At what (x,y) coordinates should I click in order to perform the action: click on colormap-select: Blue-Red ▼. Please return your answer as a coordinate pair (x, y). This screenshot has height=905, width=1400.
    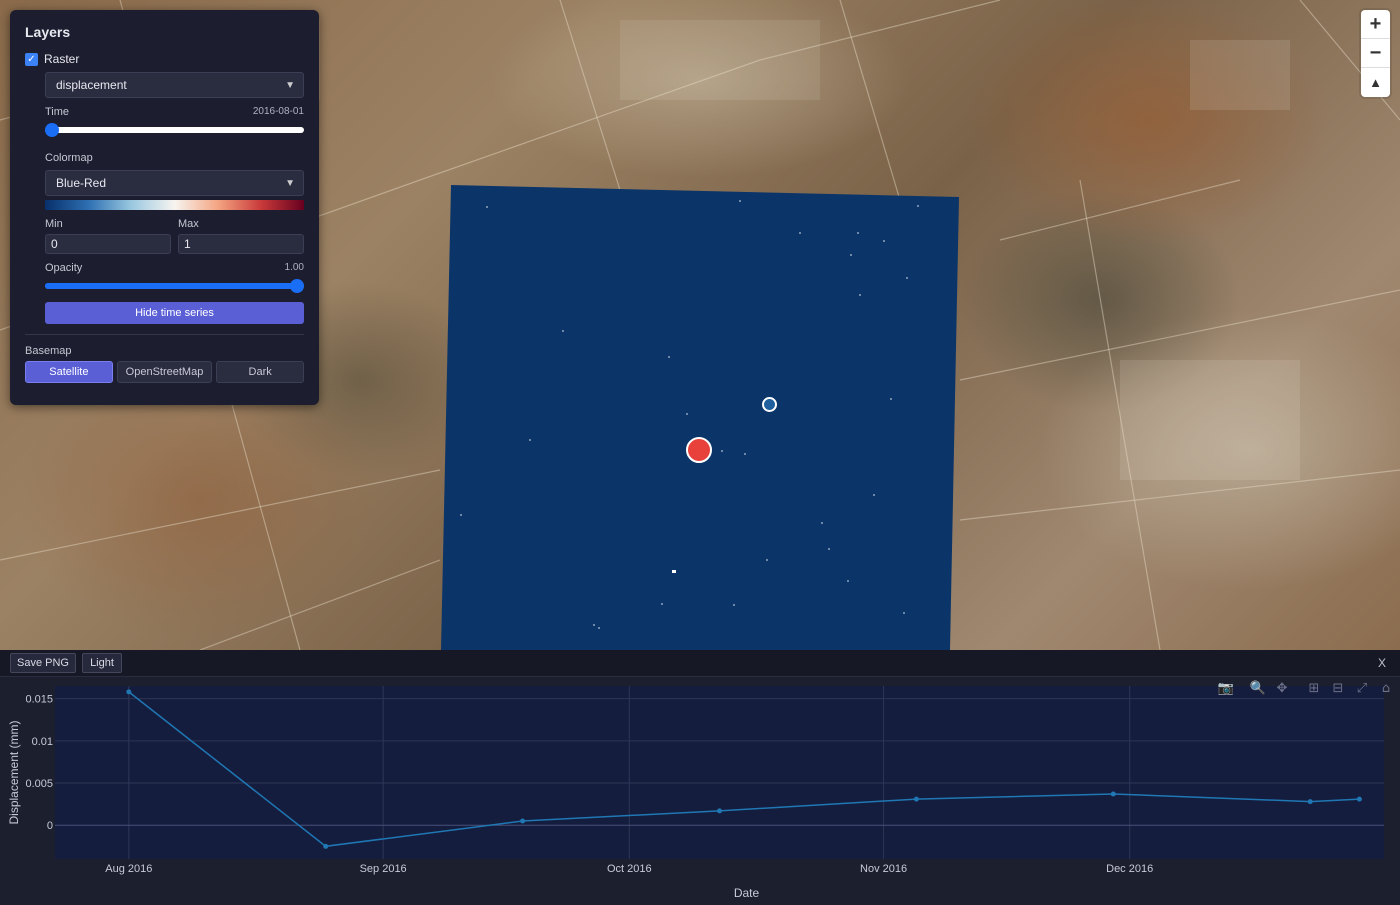
    Looking at the image, I should click on (174, 183).